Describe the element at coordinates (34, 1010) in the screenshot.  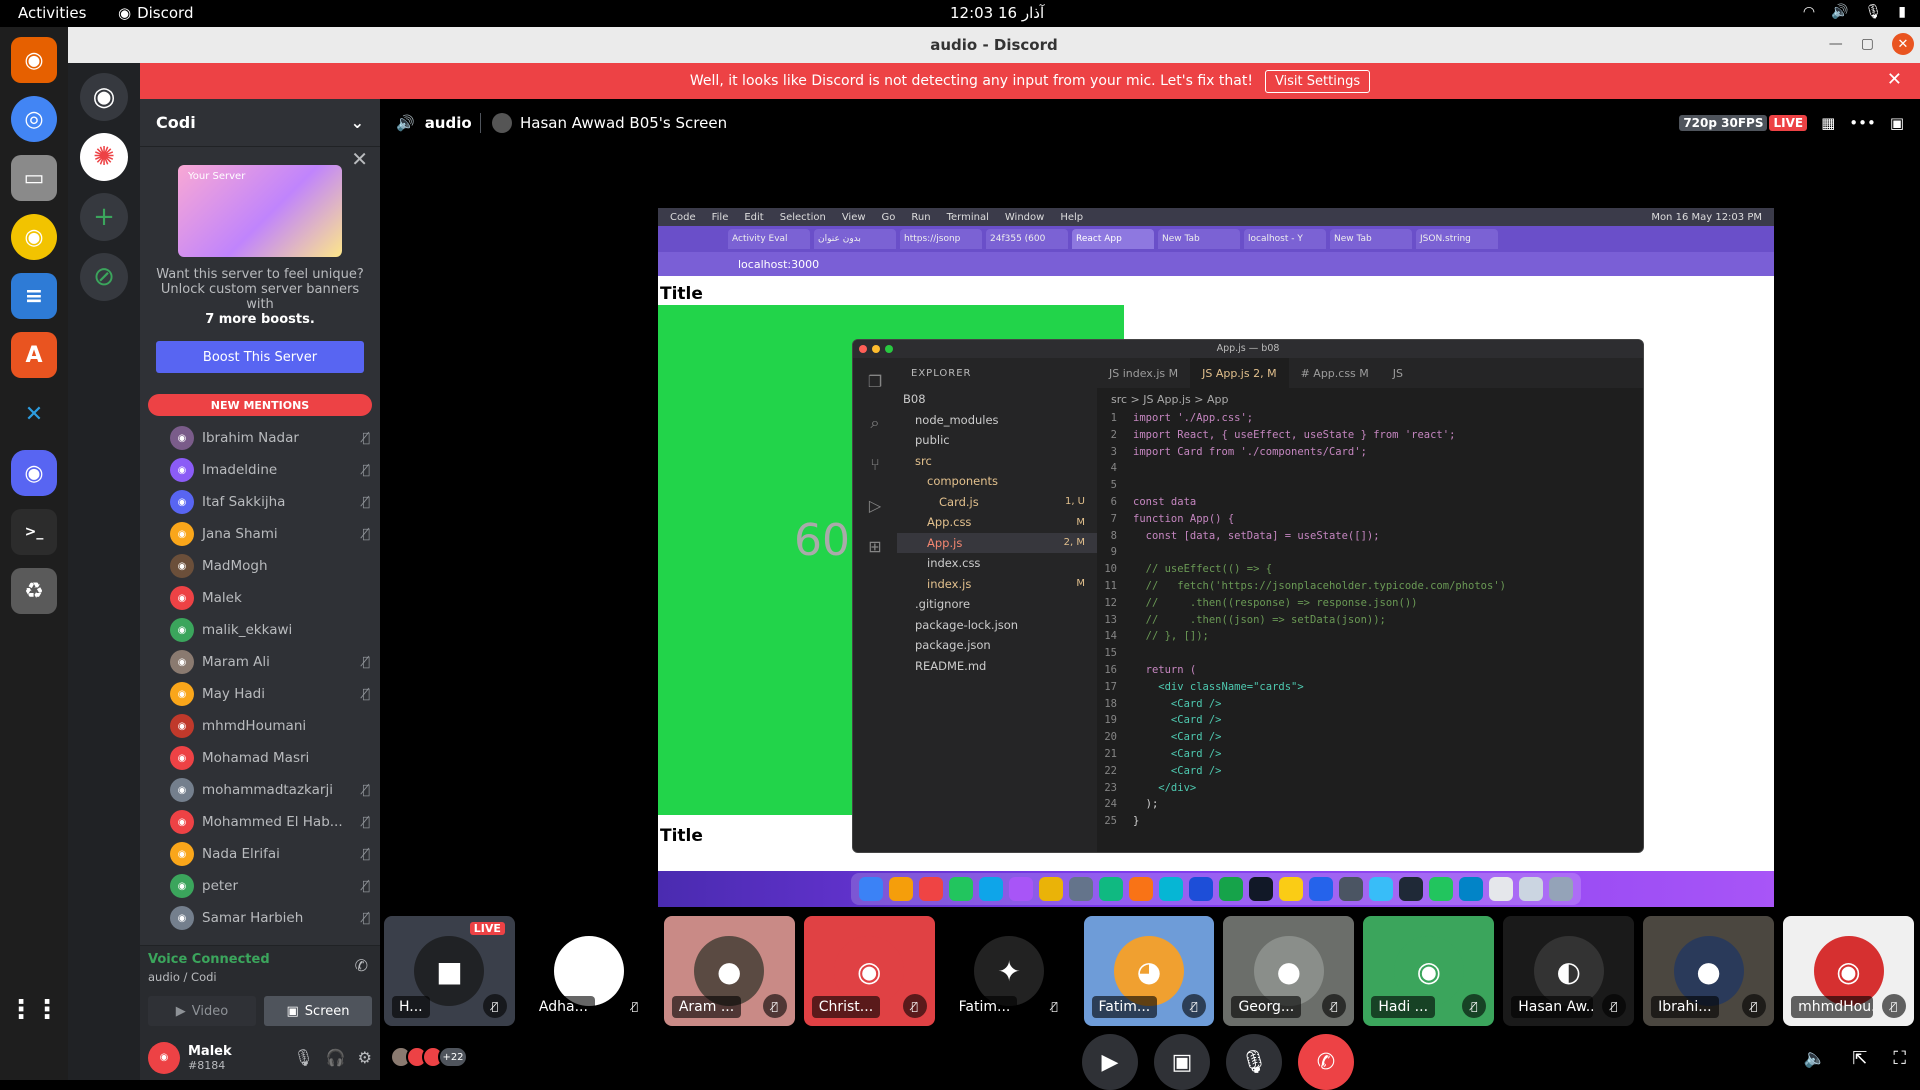
I see `show-apps-icon: ⋮⋮` at that location.